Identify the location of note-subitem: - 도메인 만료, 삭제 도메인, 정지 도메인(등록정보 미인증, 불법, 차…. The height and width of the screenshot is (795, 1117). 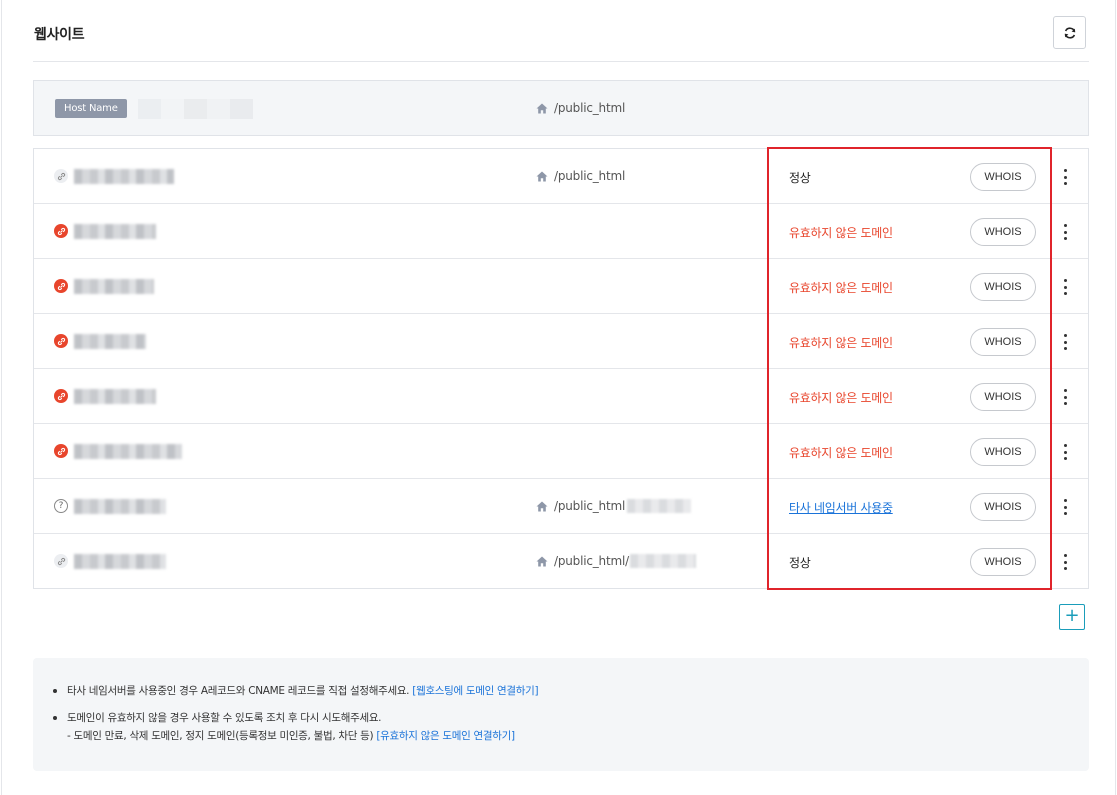
(284, 736).